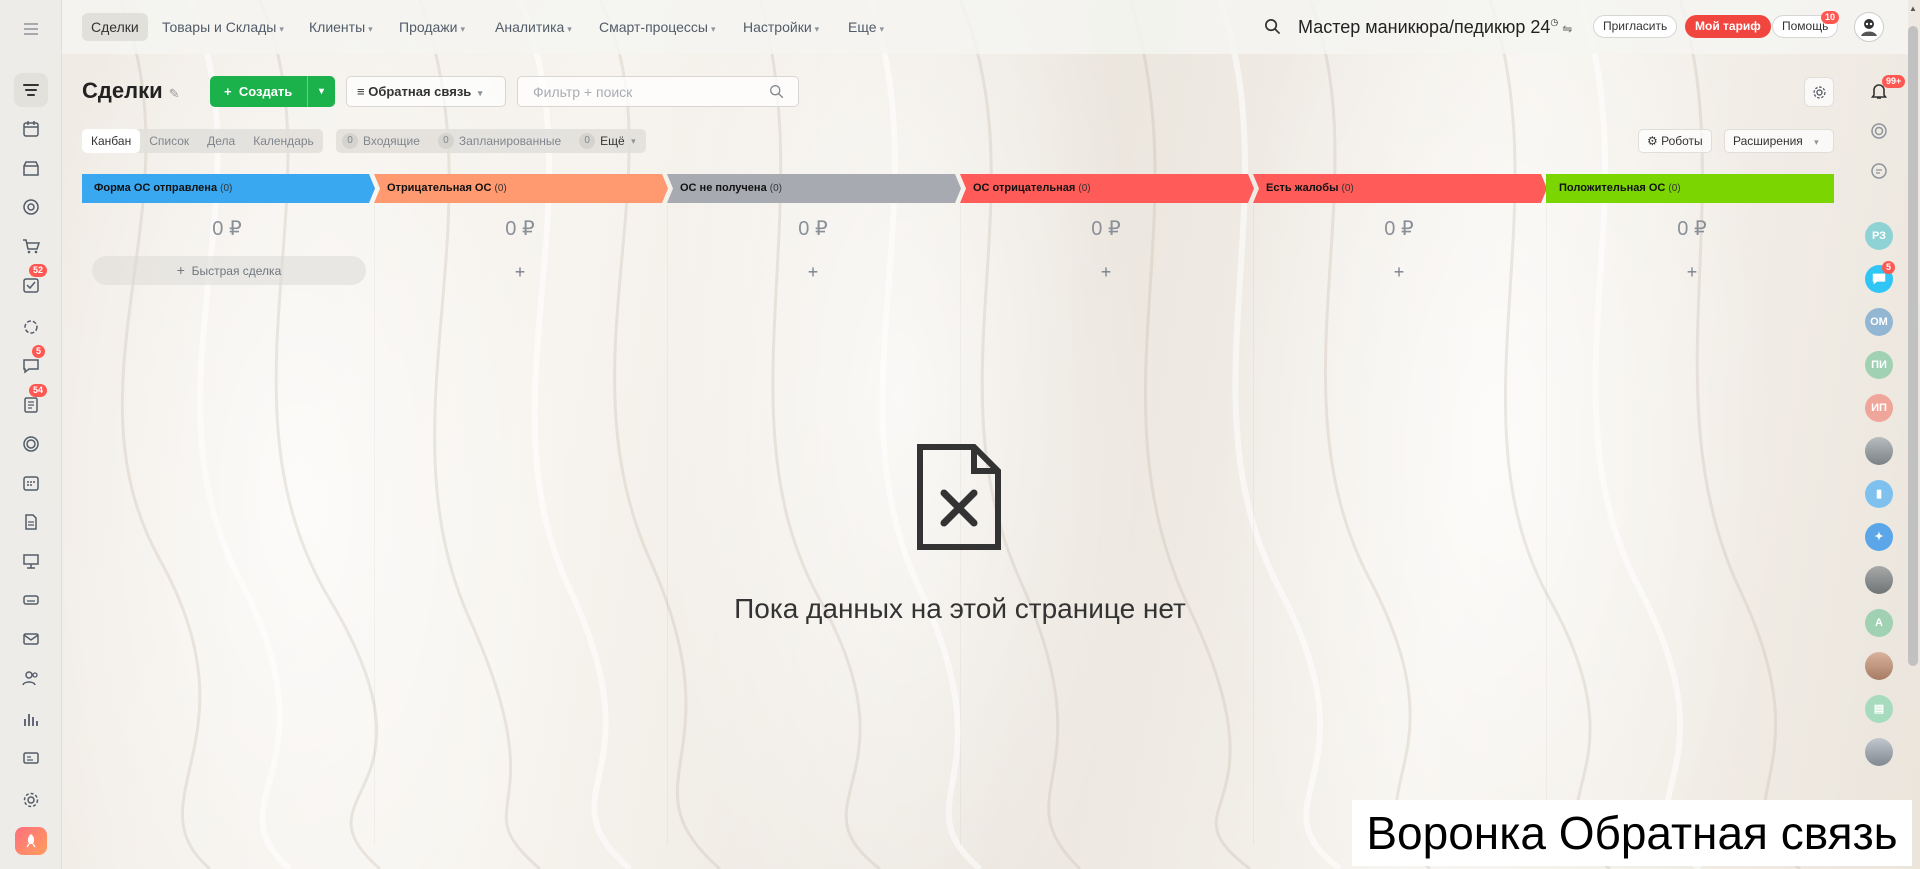 The width and height of the screenshot is (1920, 869). Describe the element at coordinates (31, 29) in the screenshot. I see `menu-hamburger-icon` at that location.